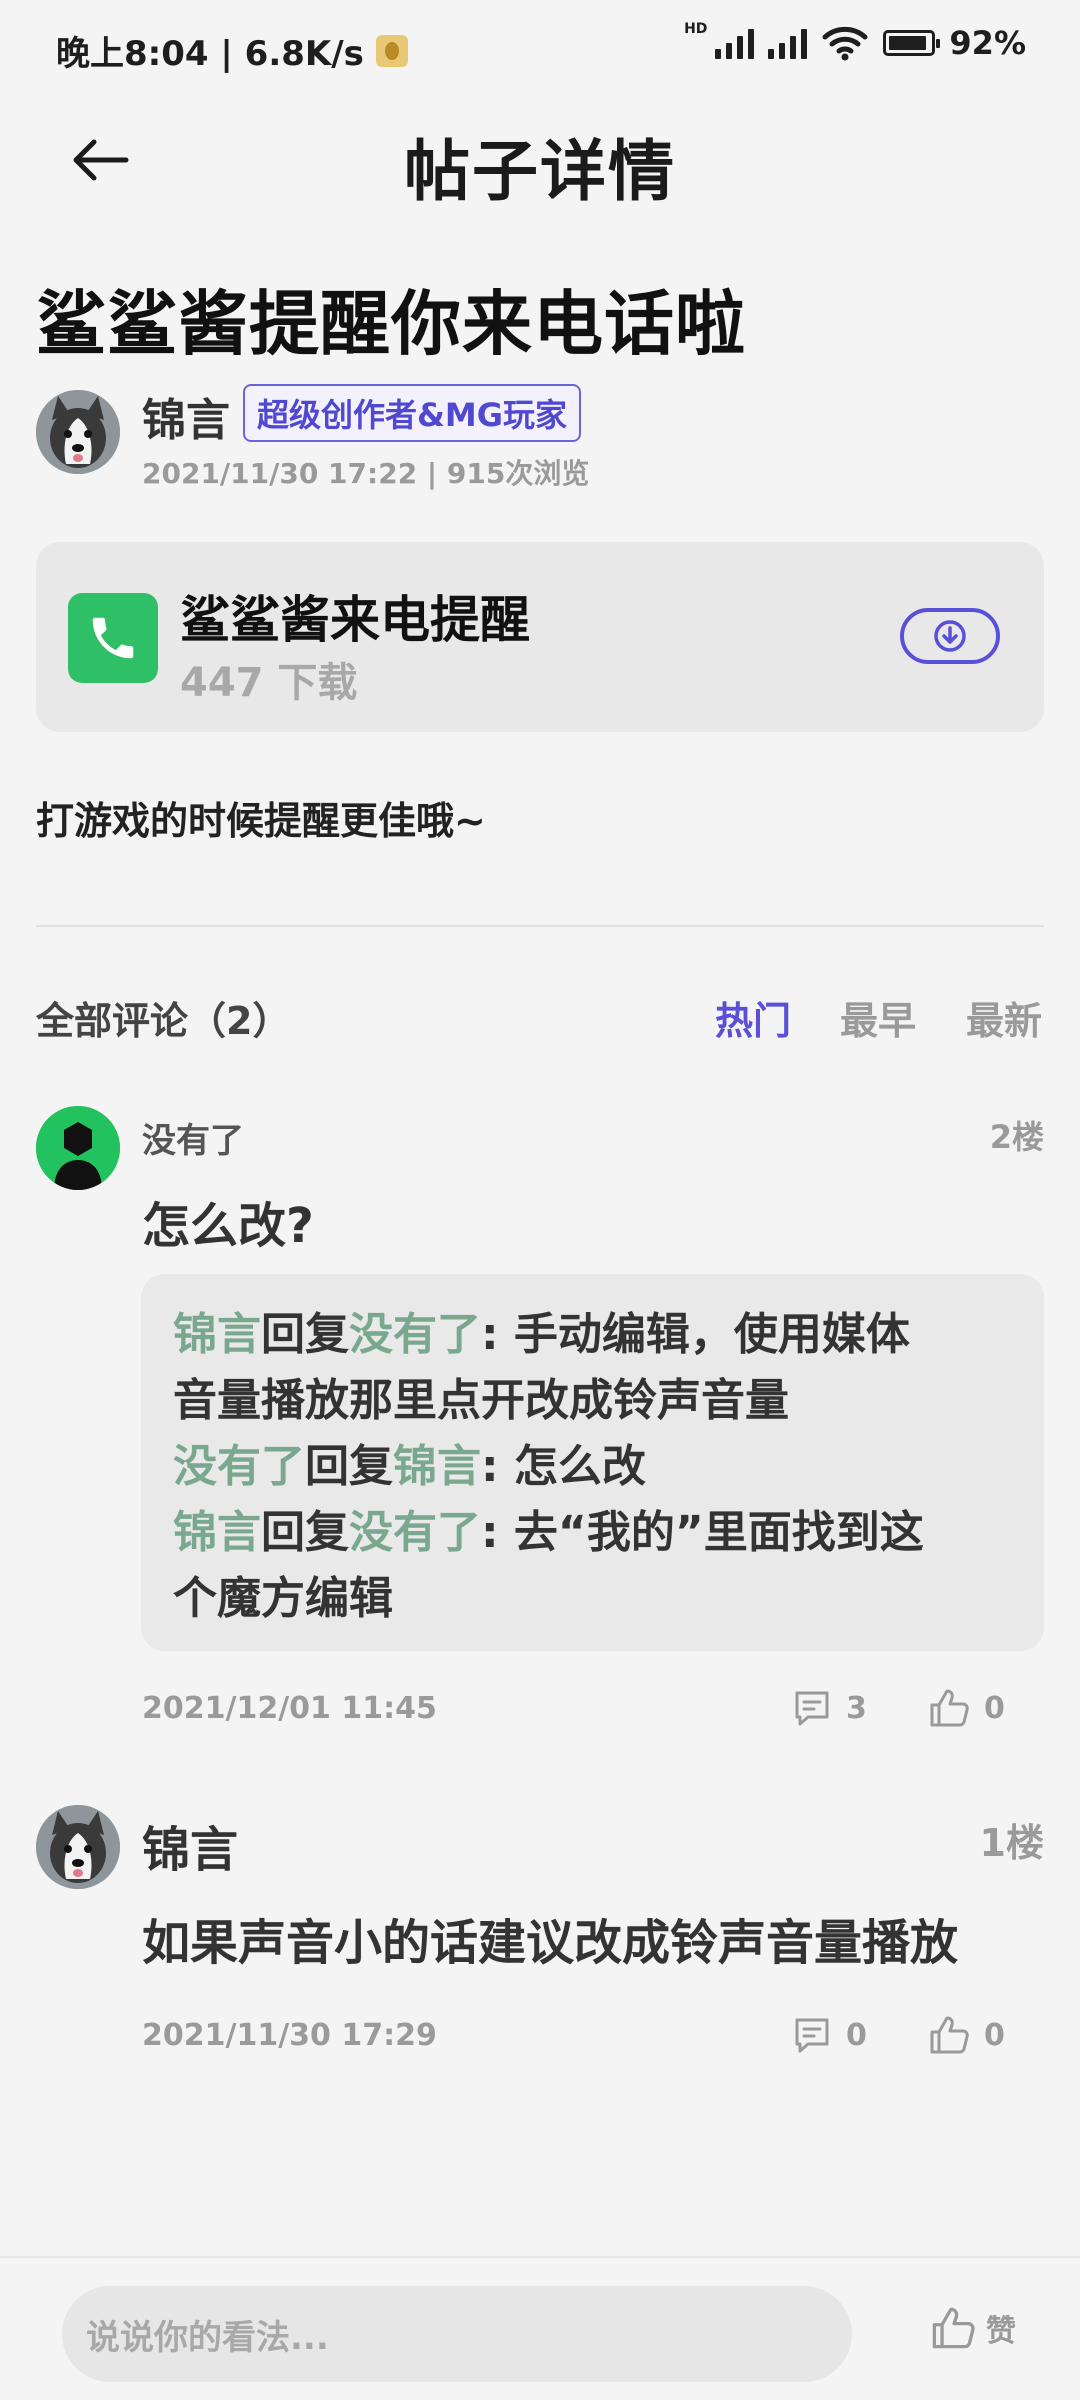 The height and width of the screenshot is (2400, 1080). I want to click on comment-author: 没有了, so click(193, 1137).